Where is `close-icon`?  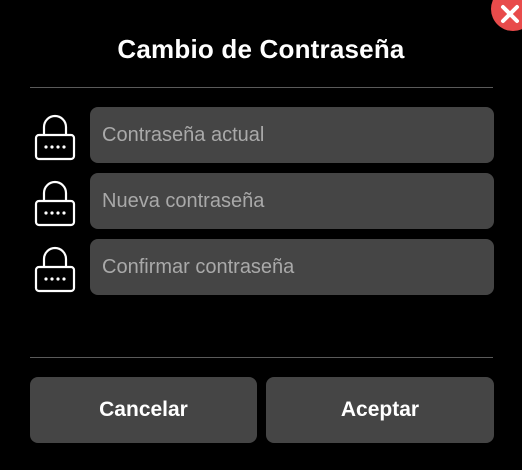 close-icon is located at coordinates (510, 14).